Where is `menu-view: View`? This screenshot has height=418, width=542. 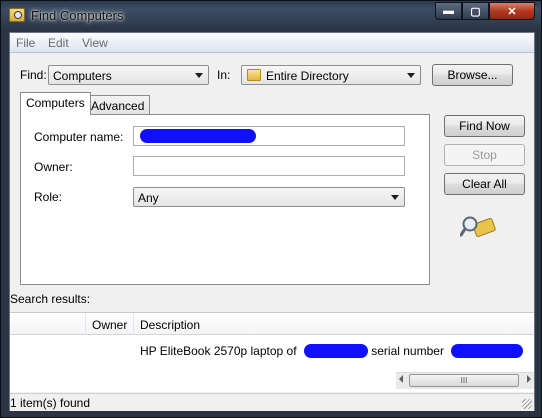
menu-view: View is located at coordinates (95, 43).